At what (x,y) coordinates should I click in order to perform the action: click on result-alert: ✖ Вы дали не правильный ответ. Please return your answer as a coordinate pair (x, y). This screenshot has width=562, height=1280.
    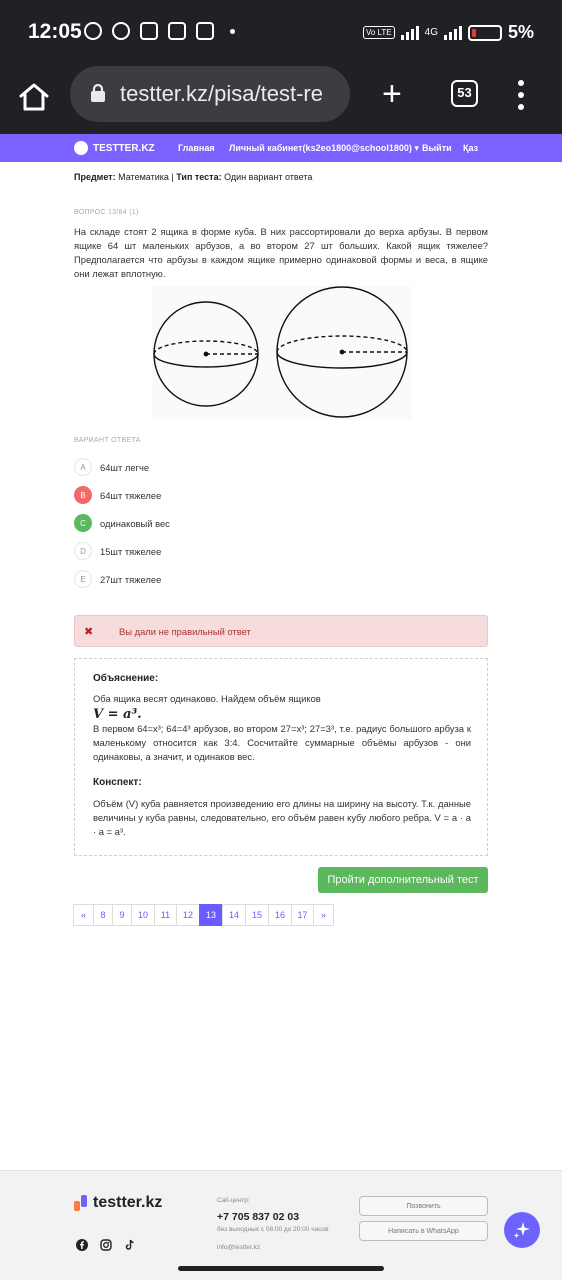
    Looking at the image, I should click on (281, 631).